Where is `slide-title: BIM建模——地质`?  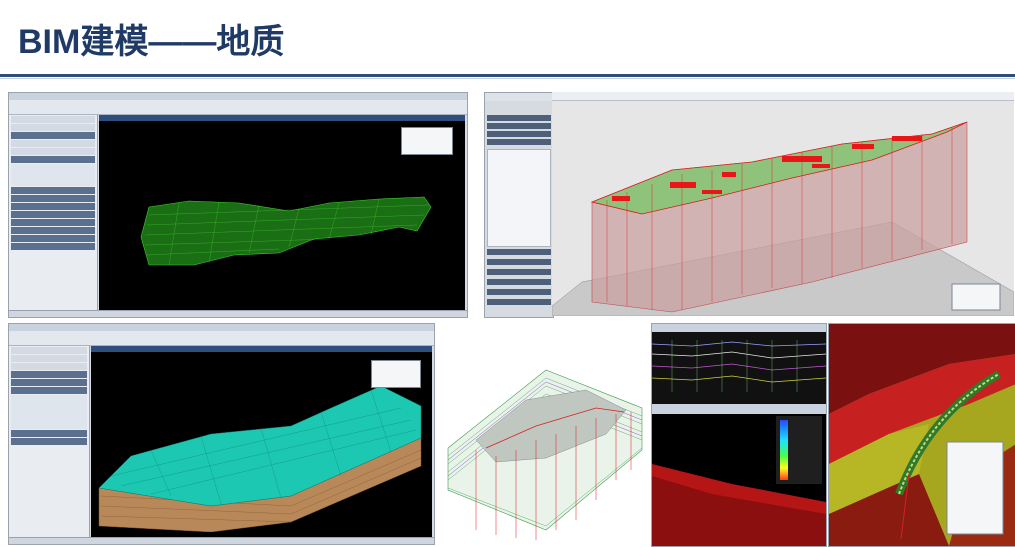
slide-title: BIM建模——地质 is located at coordinates (151, 42).